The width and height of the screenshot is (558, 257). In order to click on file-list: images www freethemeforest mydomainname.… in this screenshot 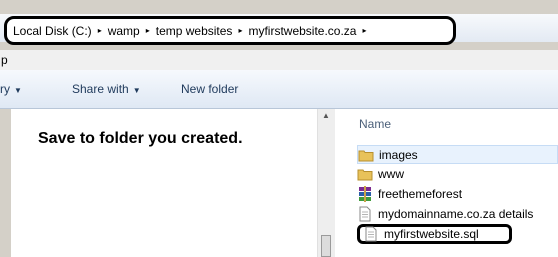, I will do `click(457, 194)`.